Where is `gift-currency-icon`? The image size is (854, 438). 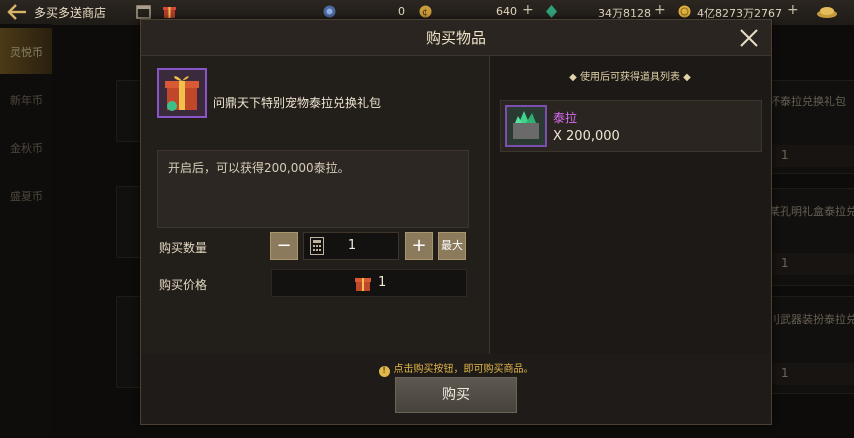
gift-currency-icon is located at coordinates (363, 284).